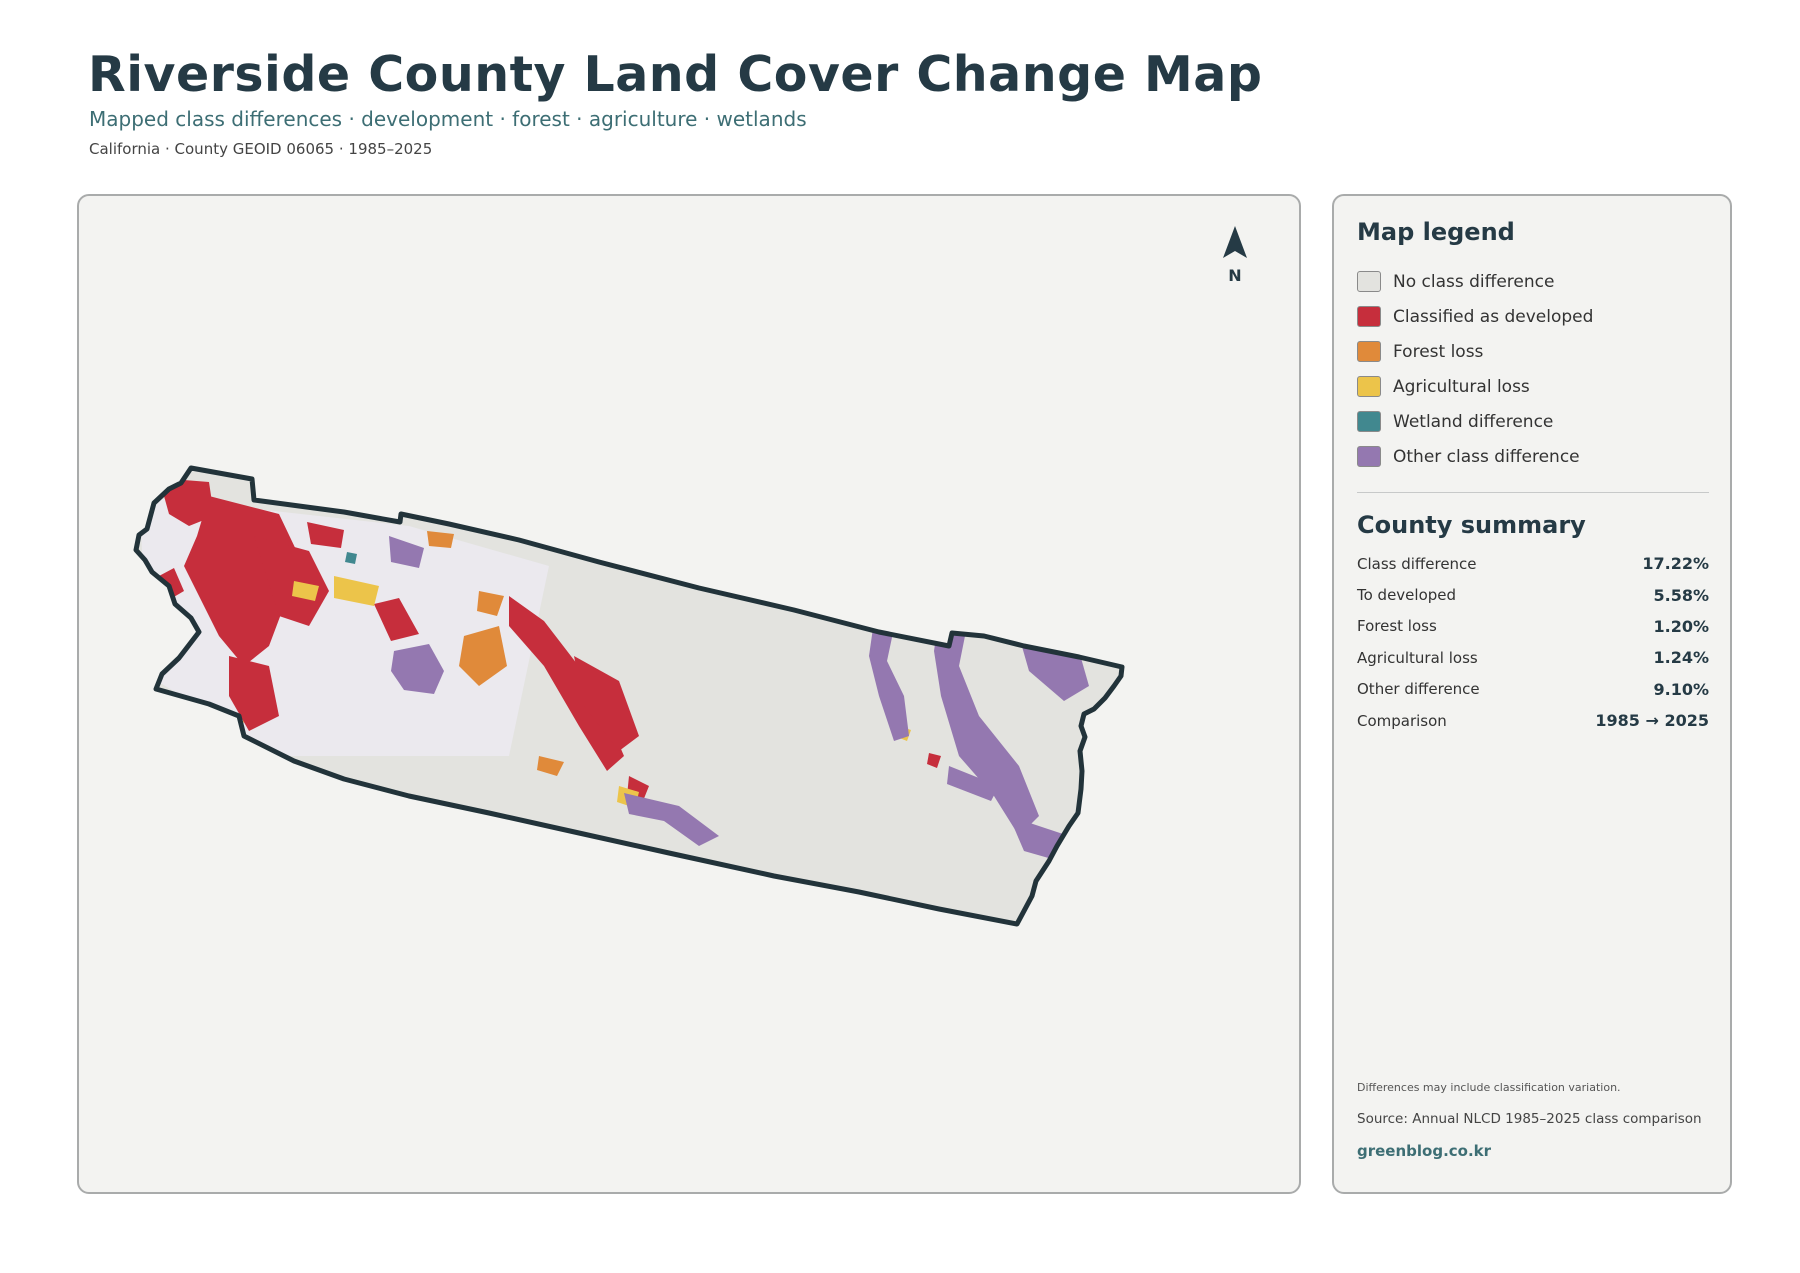 The width and height of the screenshot is (1800, 1273). I want to click on north-label: N, so click(1235, 275).